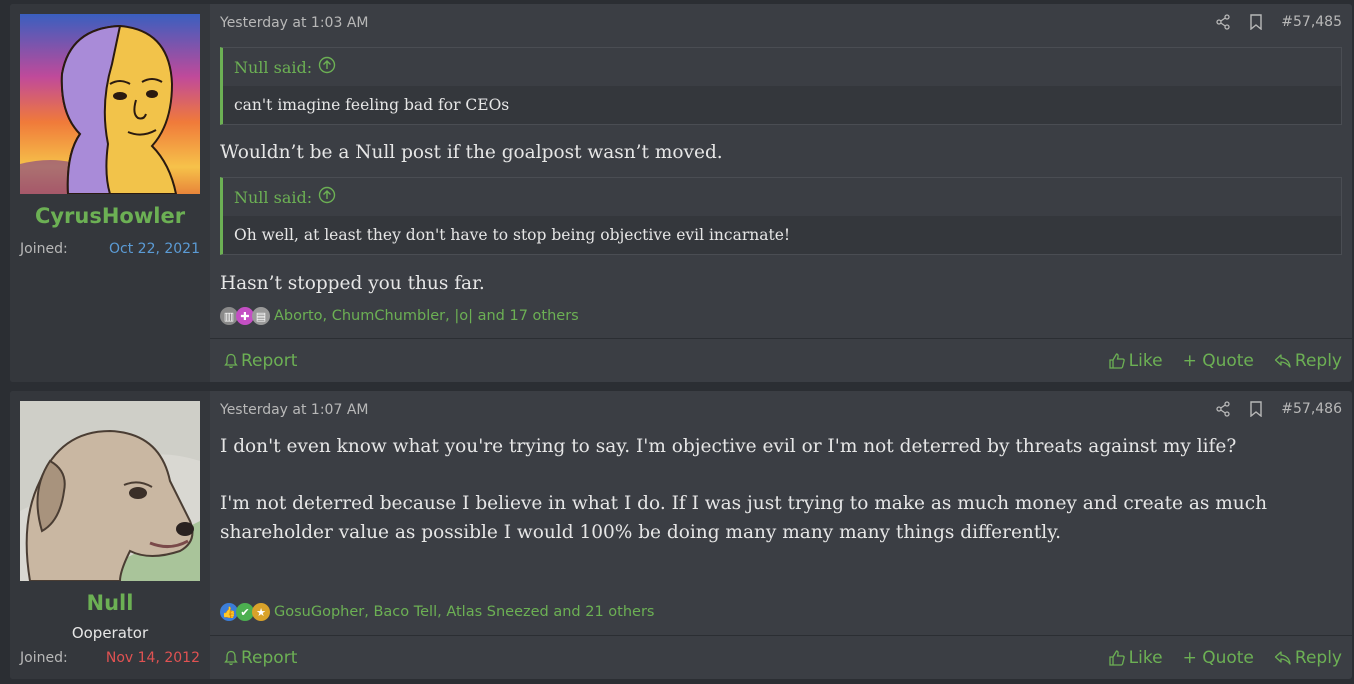  Describe the element at coordinates (1311, 409) in the screenshot. I see `post-number: #57,486` at that location.